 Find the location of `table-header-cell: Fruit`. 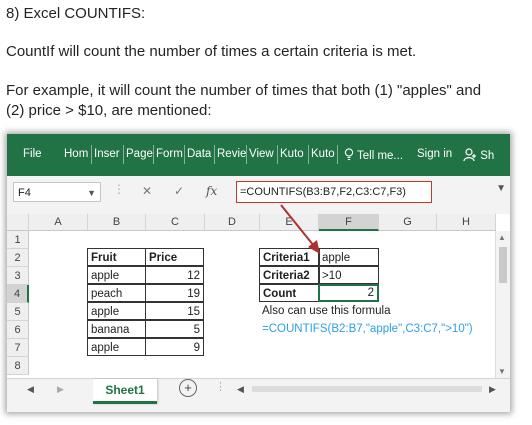

table-header-cell: Fruit is located at coordinates (116, 257).